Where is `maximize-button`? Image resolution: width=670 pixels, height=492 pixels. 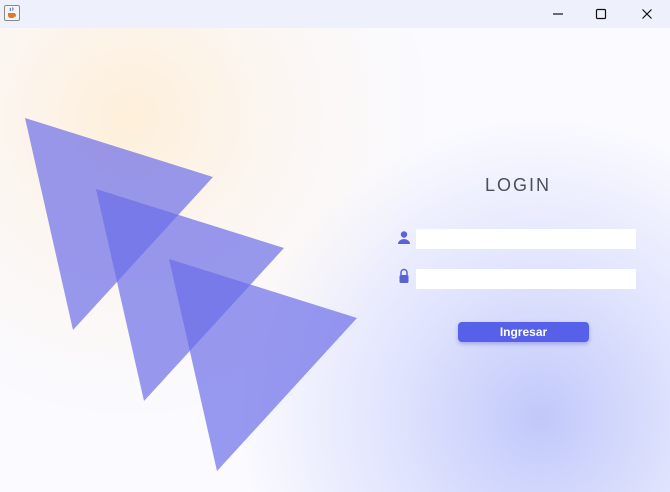
maximize-button is located at coordinates (601, 14).